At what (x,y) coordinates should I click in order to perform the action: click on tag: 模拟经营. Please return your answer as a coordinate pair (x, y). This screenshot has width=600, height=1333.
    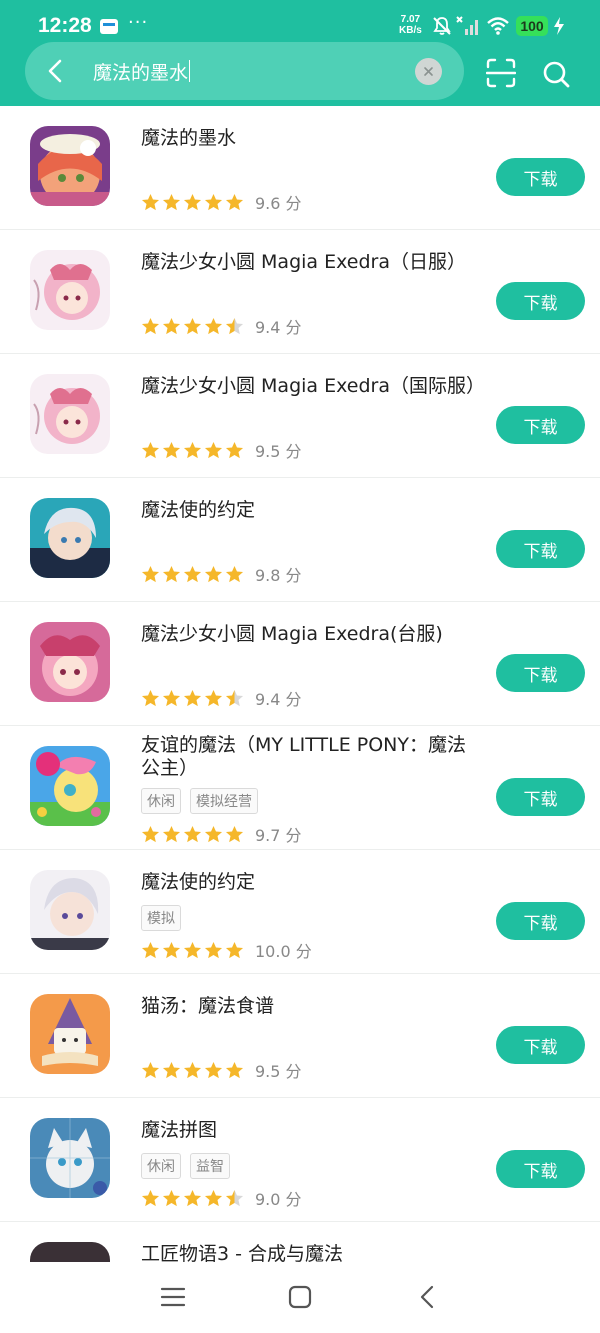
    Looking at the image, I should click on (224, 801).